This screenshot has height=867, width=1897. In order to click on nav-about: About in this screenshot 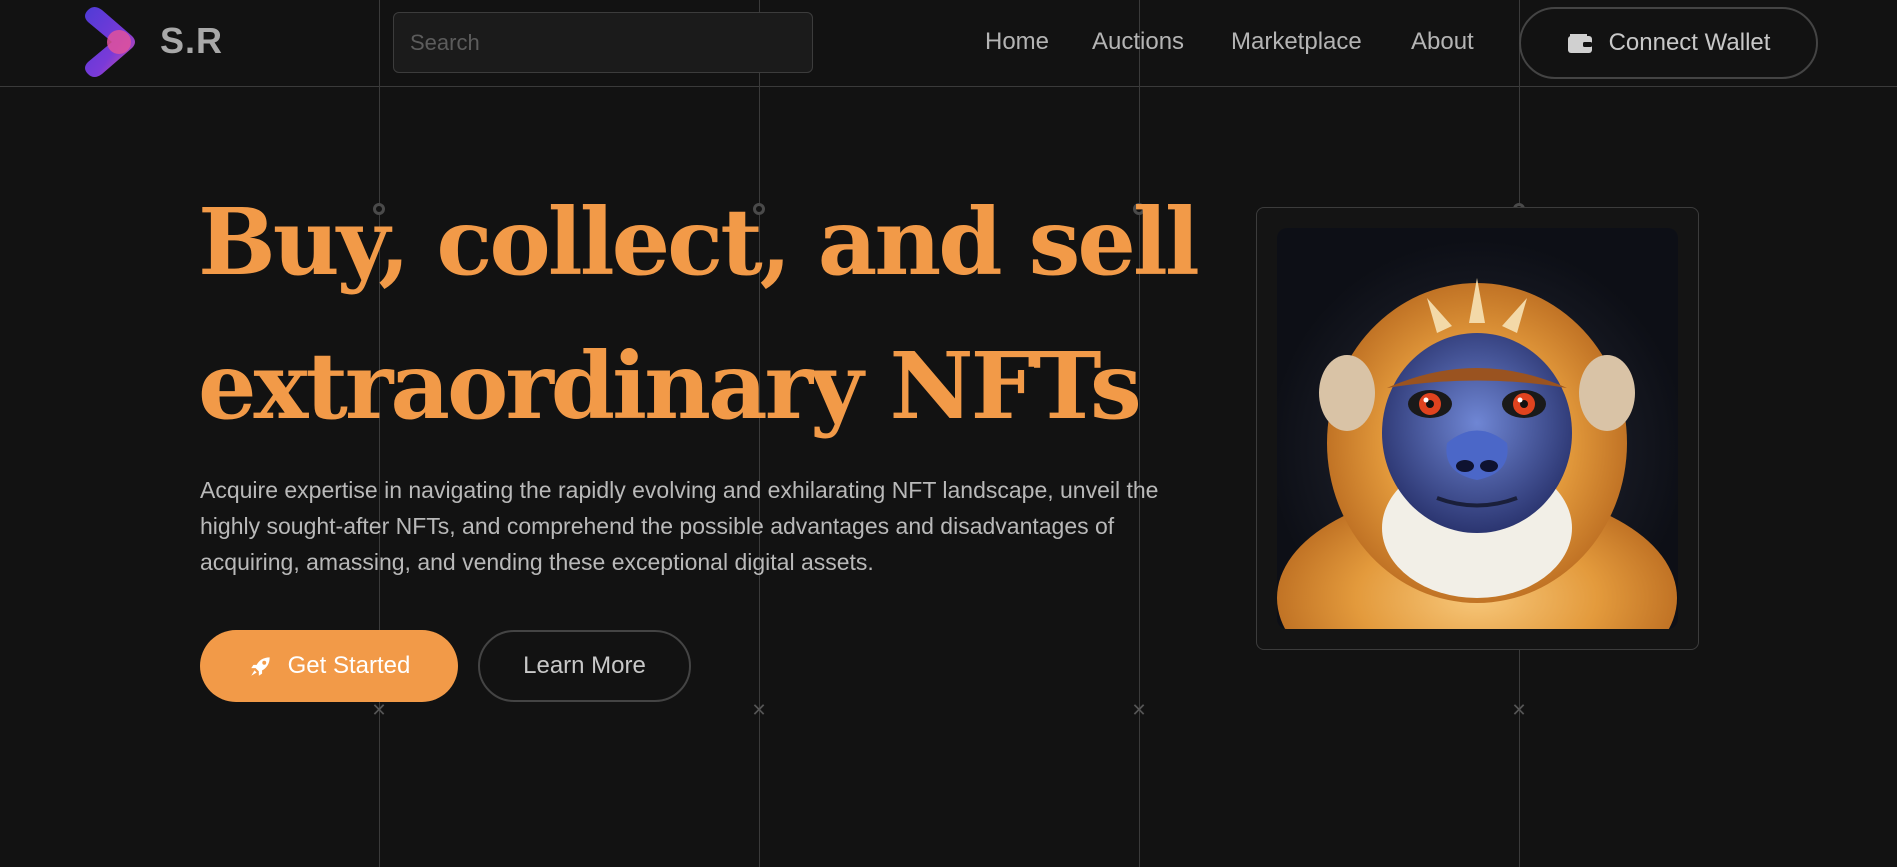, I will do `click(1442, 42)`.